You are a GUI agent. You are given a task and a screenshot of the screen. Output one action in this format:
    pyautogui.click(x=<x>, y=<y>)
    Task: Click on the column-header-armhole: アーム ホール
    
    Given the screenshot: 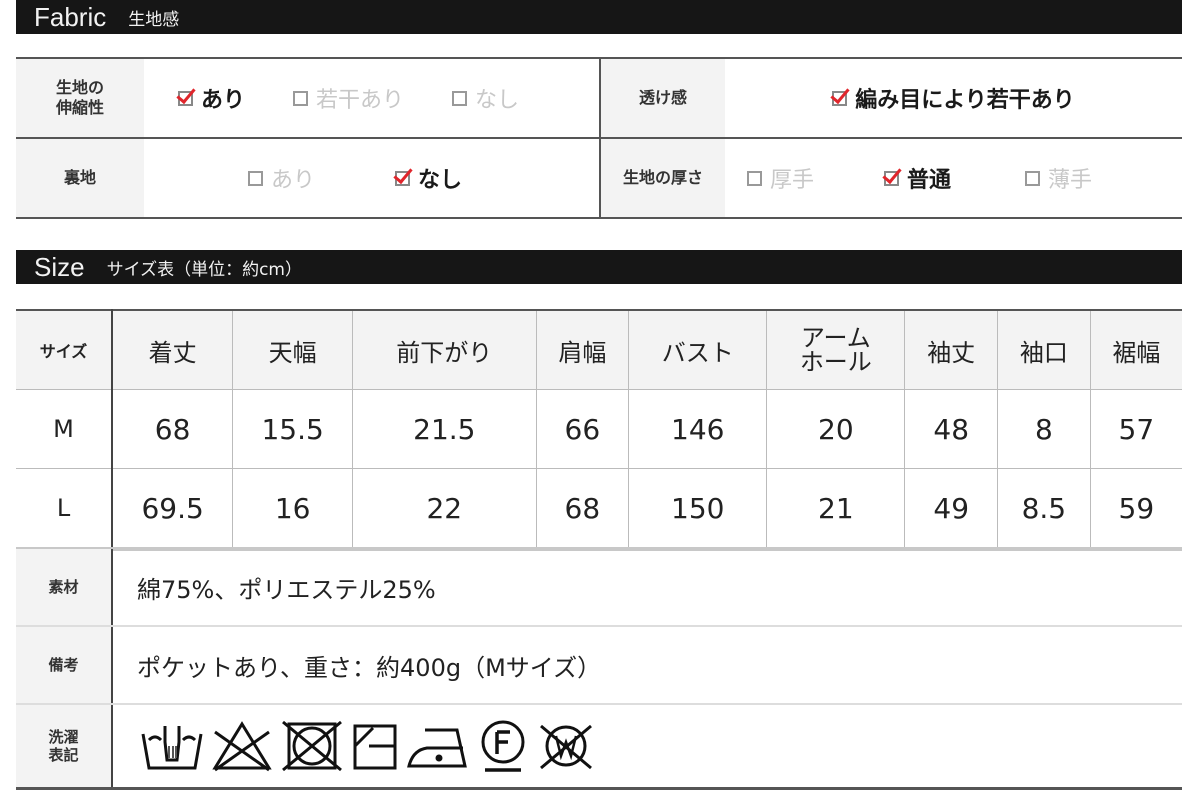 What is the action you would take?
    pyautogui.click(x=835, y=350)
    